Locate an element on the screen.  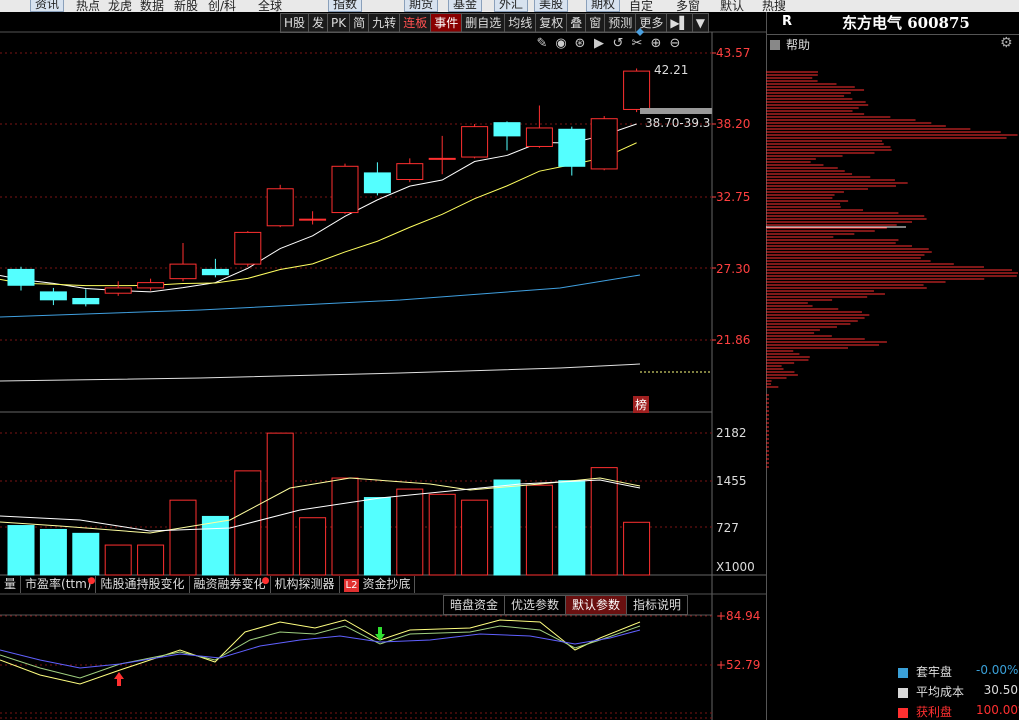
indicator-tabs: 量市盈率(ttm) ● 陆股通持股变化 融资融券变化 ● 机构探测器 L2 资金抄底 is located at coordinates (208, 585).